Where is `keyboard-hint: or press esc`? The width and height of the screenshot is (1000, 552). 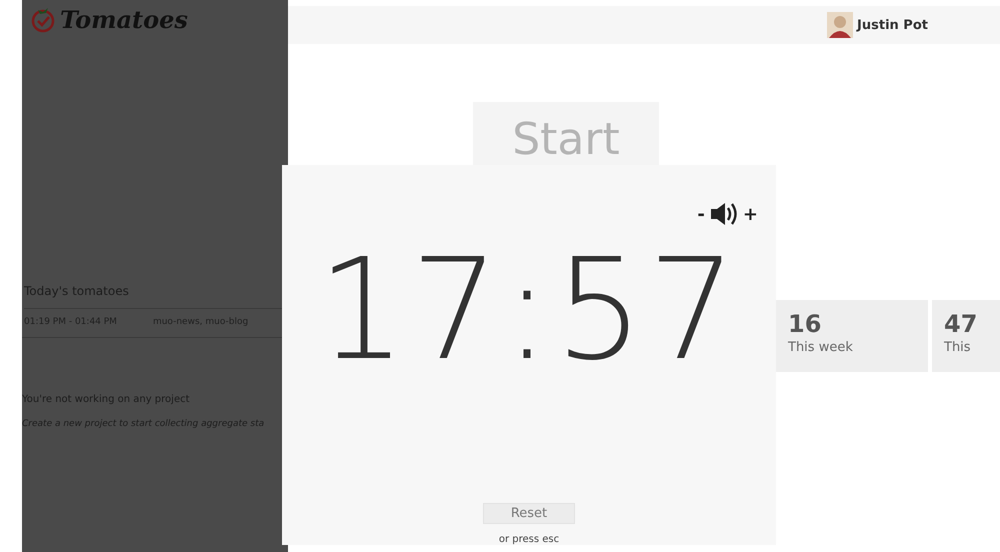 keyboard-hint: or press esc is located at coordinates (529, 539).